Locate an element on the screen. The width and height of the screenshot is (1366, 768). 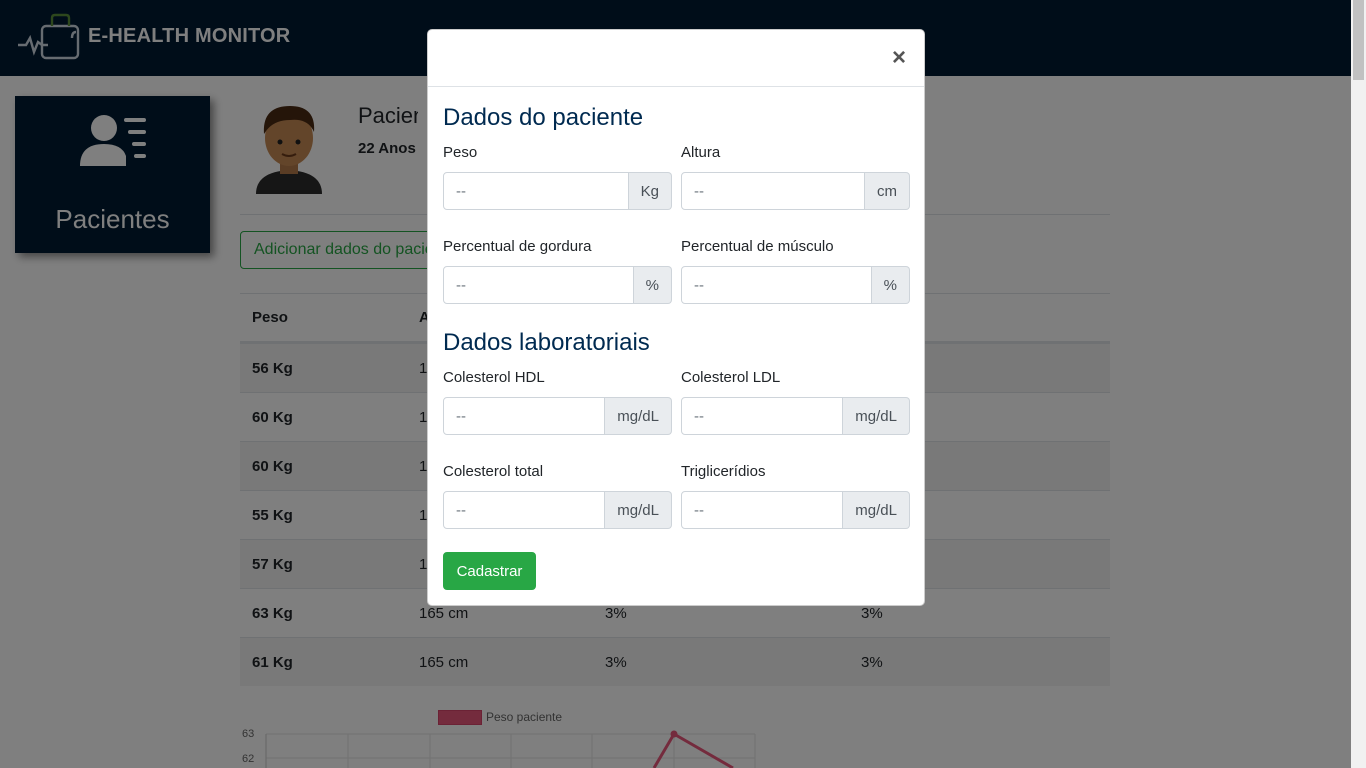
trig-input-group: mg/dL is located at coordinates (795, 510).